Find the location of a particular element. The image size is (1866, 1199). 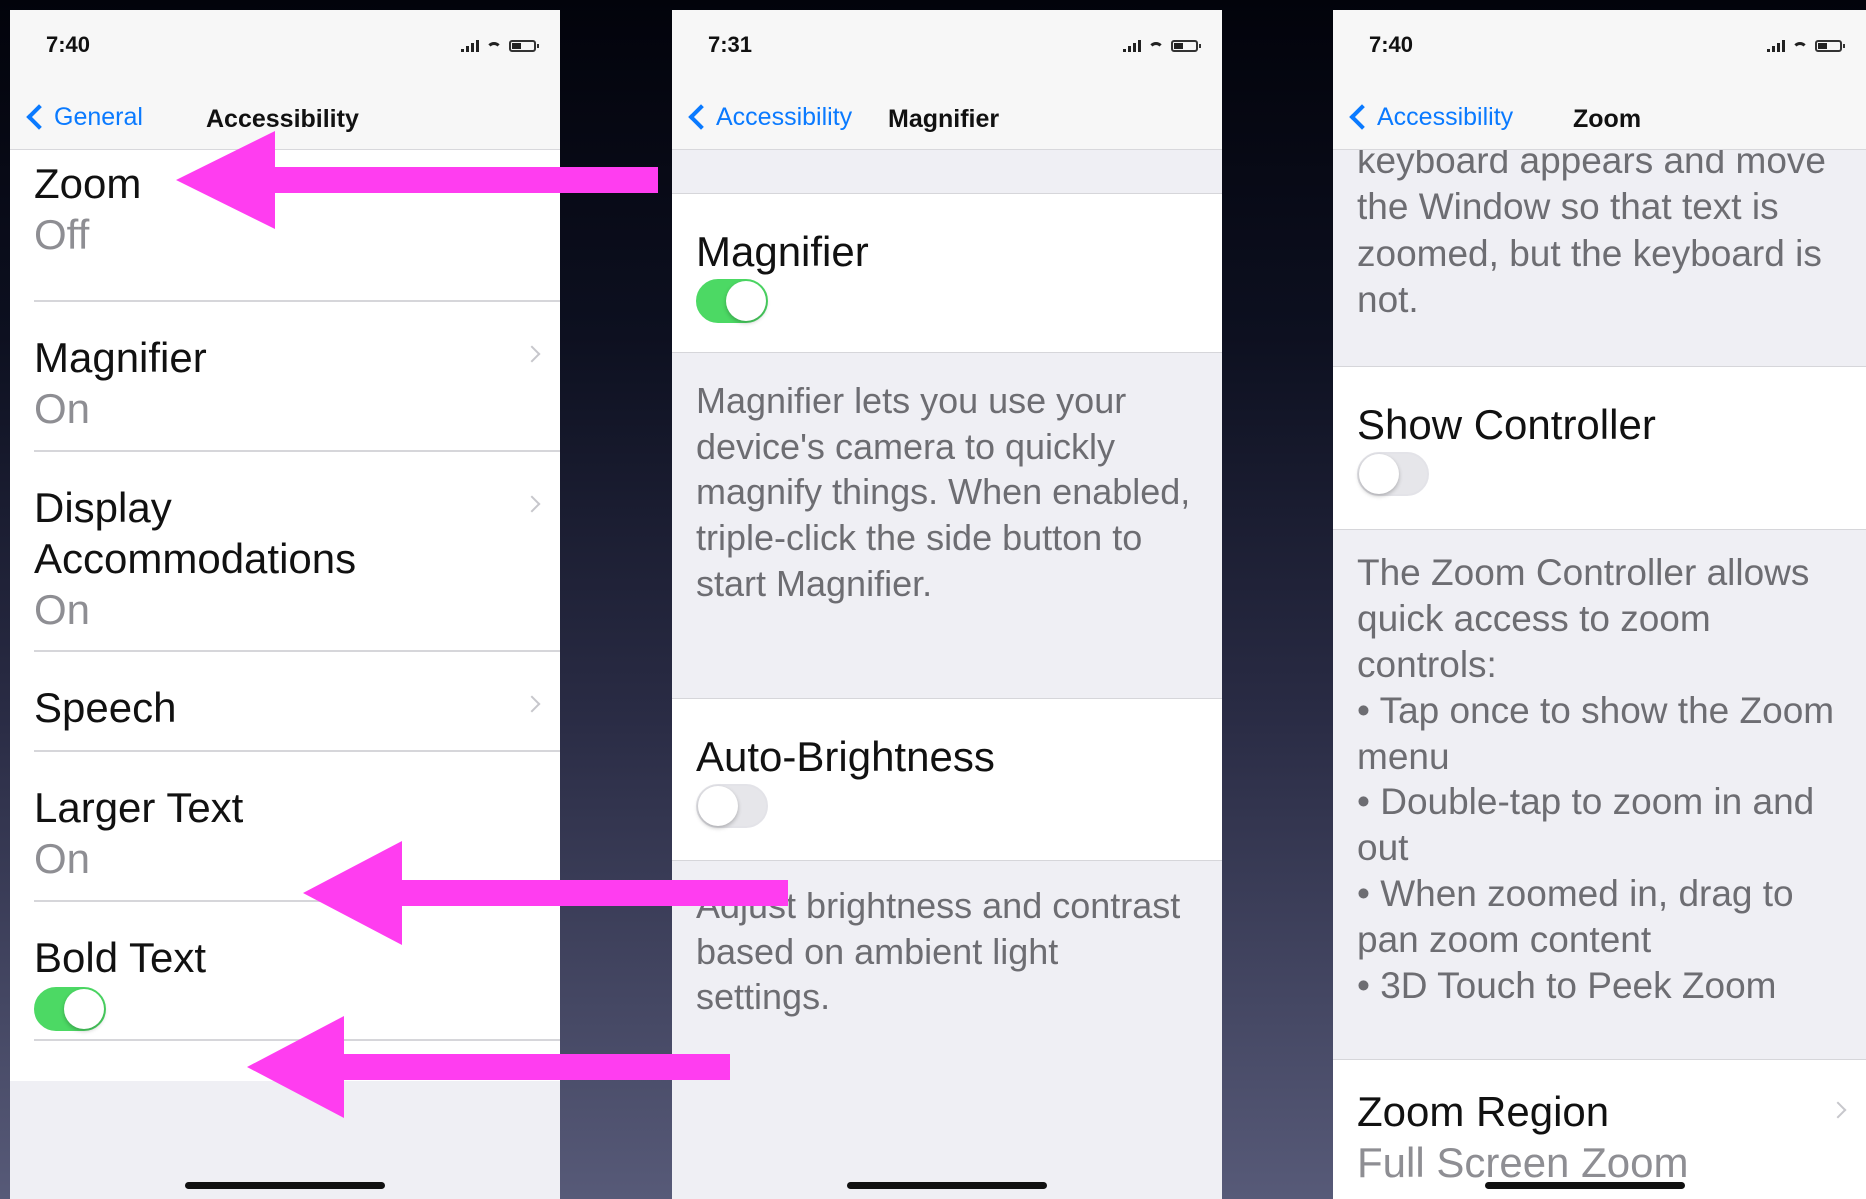

arrow-to-larger-text is located at coordinates (545, 893).